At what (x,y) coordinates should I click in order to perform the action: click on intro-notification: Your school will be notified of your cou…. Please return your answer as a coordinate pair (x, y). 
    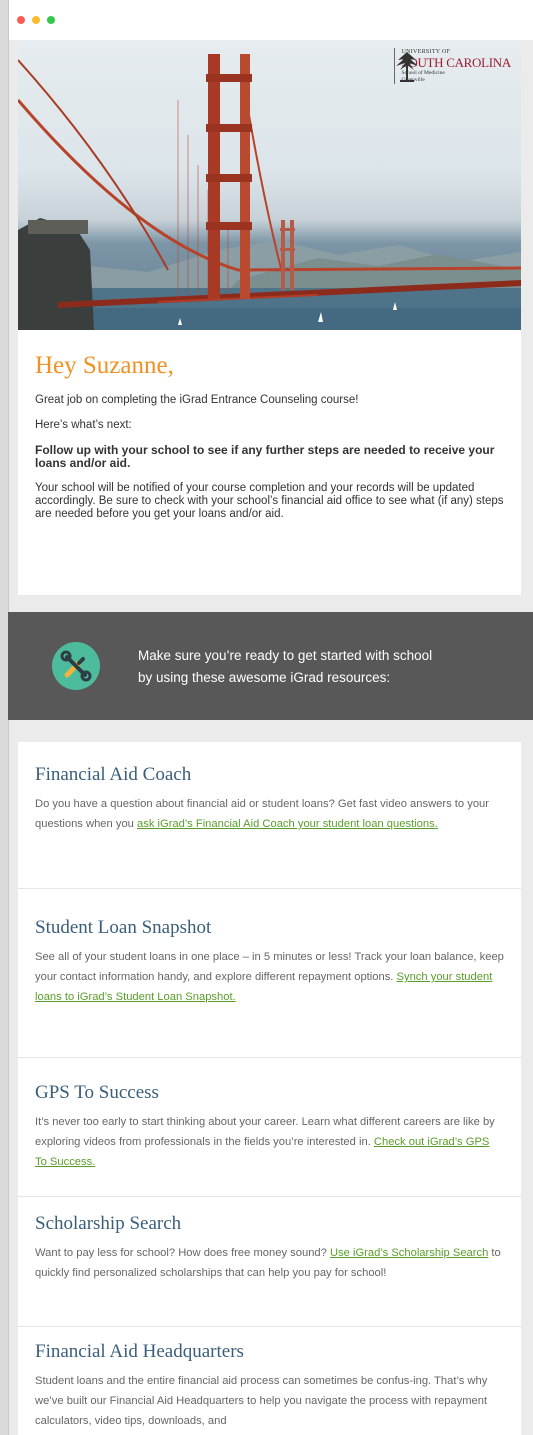
    Looking at the image, I should click on (269, 501).